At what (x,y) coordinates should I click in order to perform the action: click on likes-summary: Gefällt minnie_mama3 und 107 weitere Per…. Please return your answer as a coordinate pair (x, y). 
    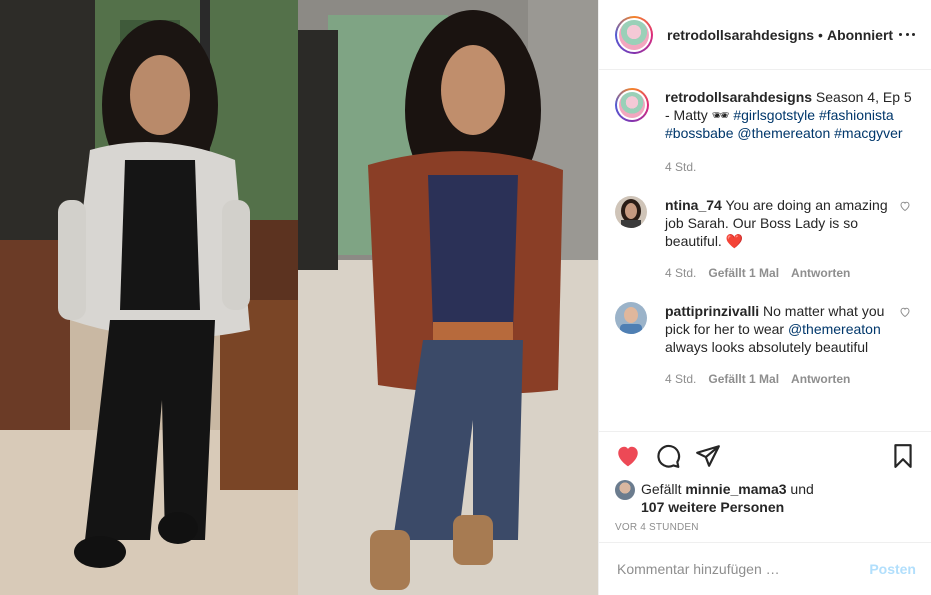
    Looking at the image, I should click on (765, 498).